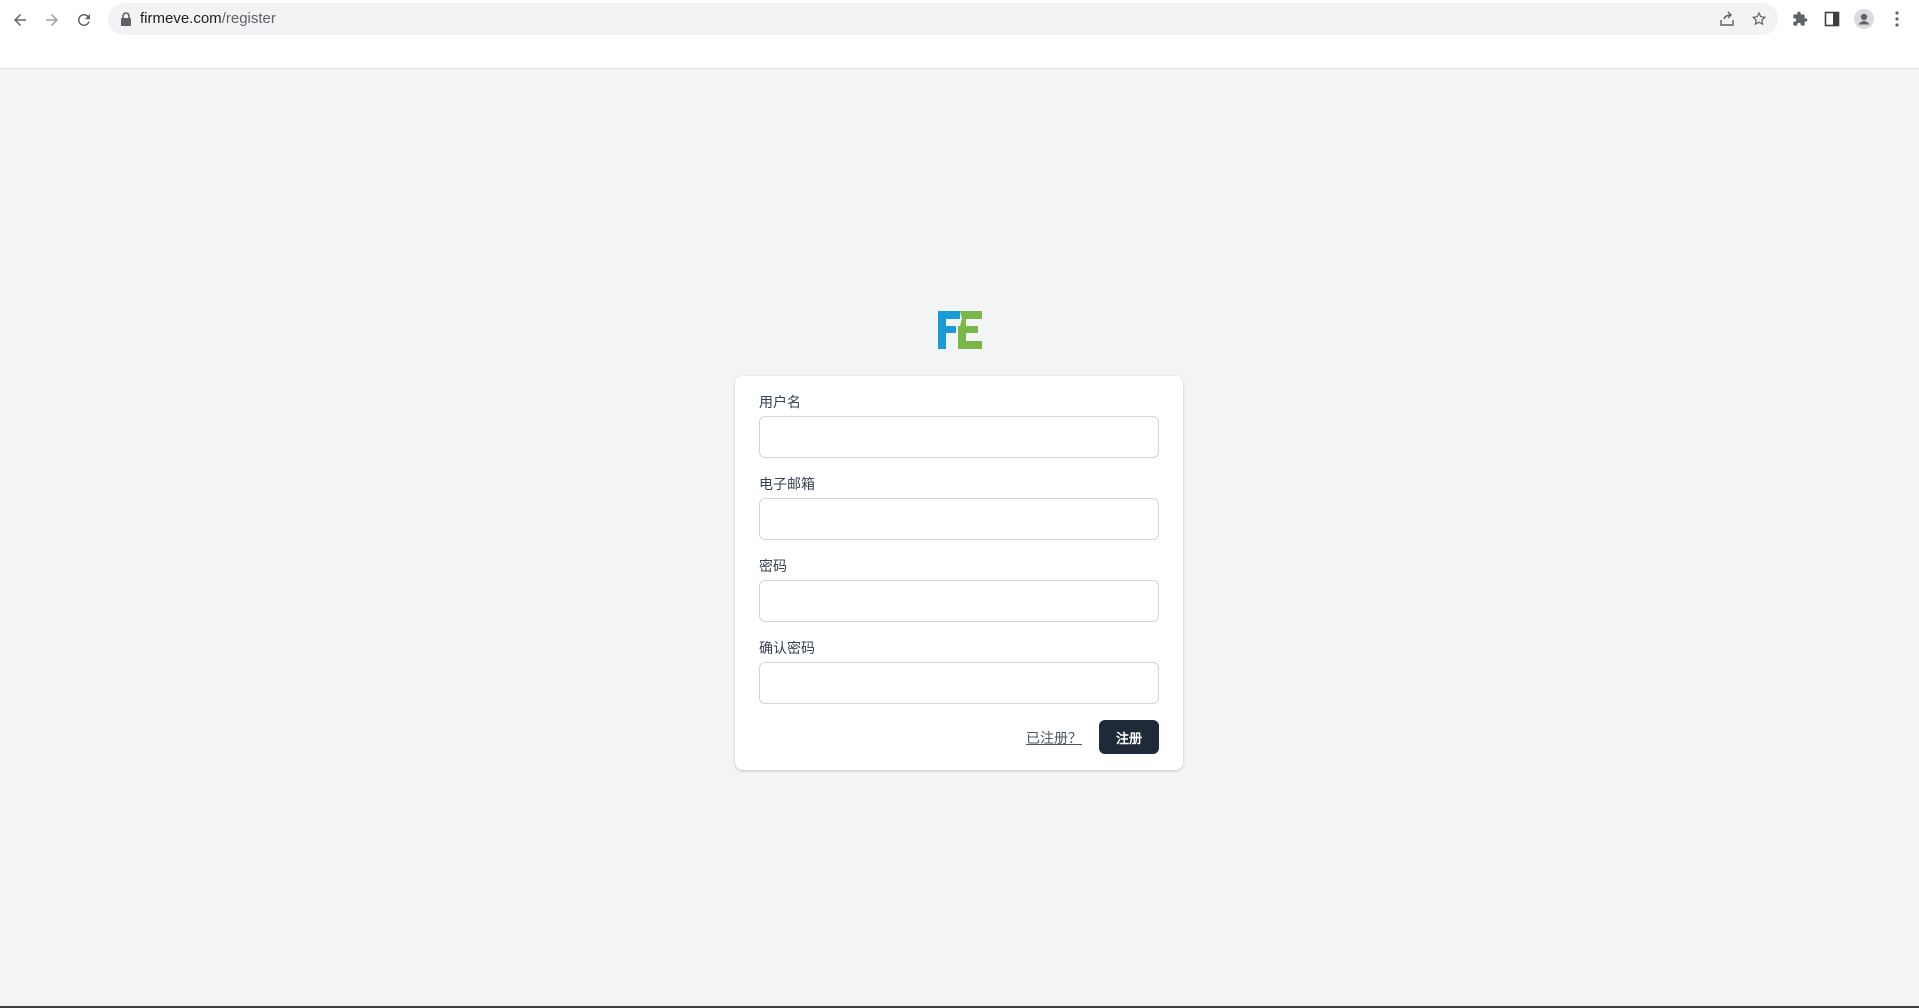  What do you see at coordinates (773, 566) in the screenshot?
I see `password-label: 密码` at bounding box center [773, 566].